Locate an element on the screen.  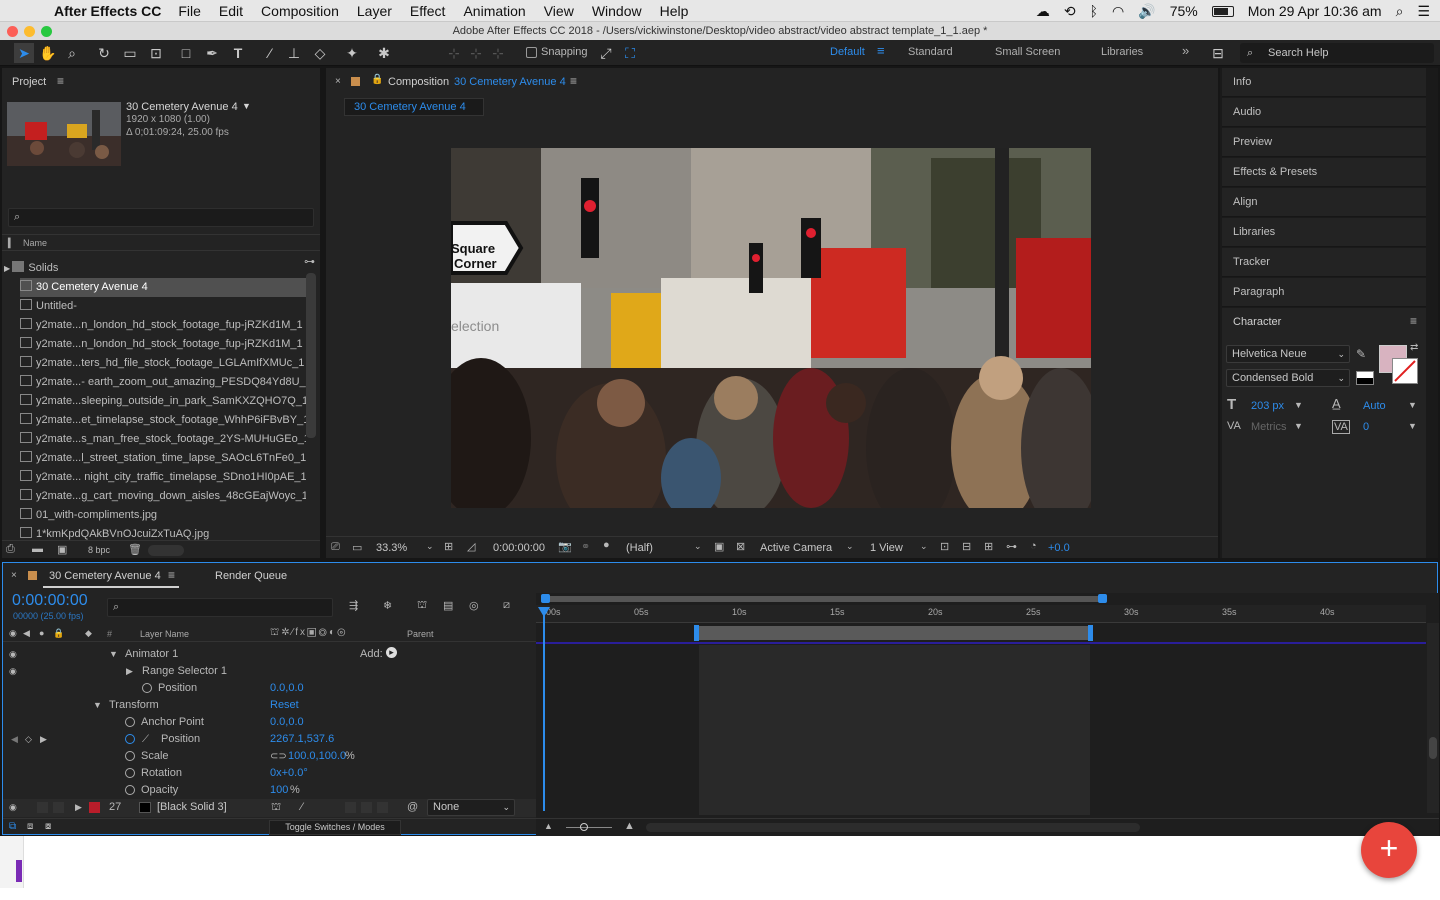
pan-behind-tool-icon: ⊡ is located at coordinates (156, 53).